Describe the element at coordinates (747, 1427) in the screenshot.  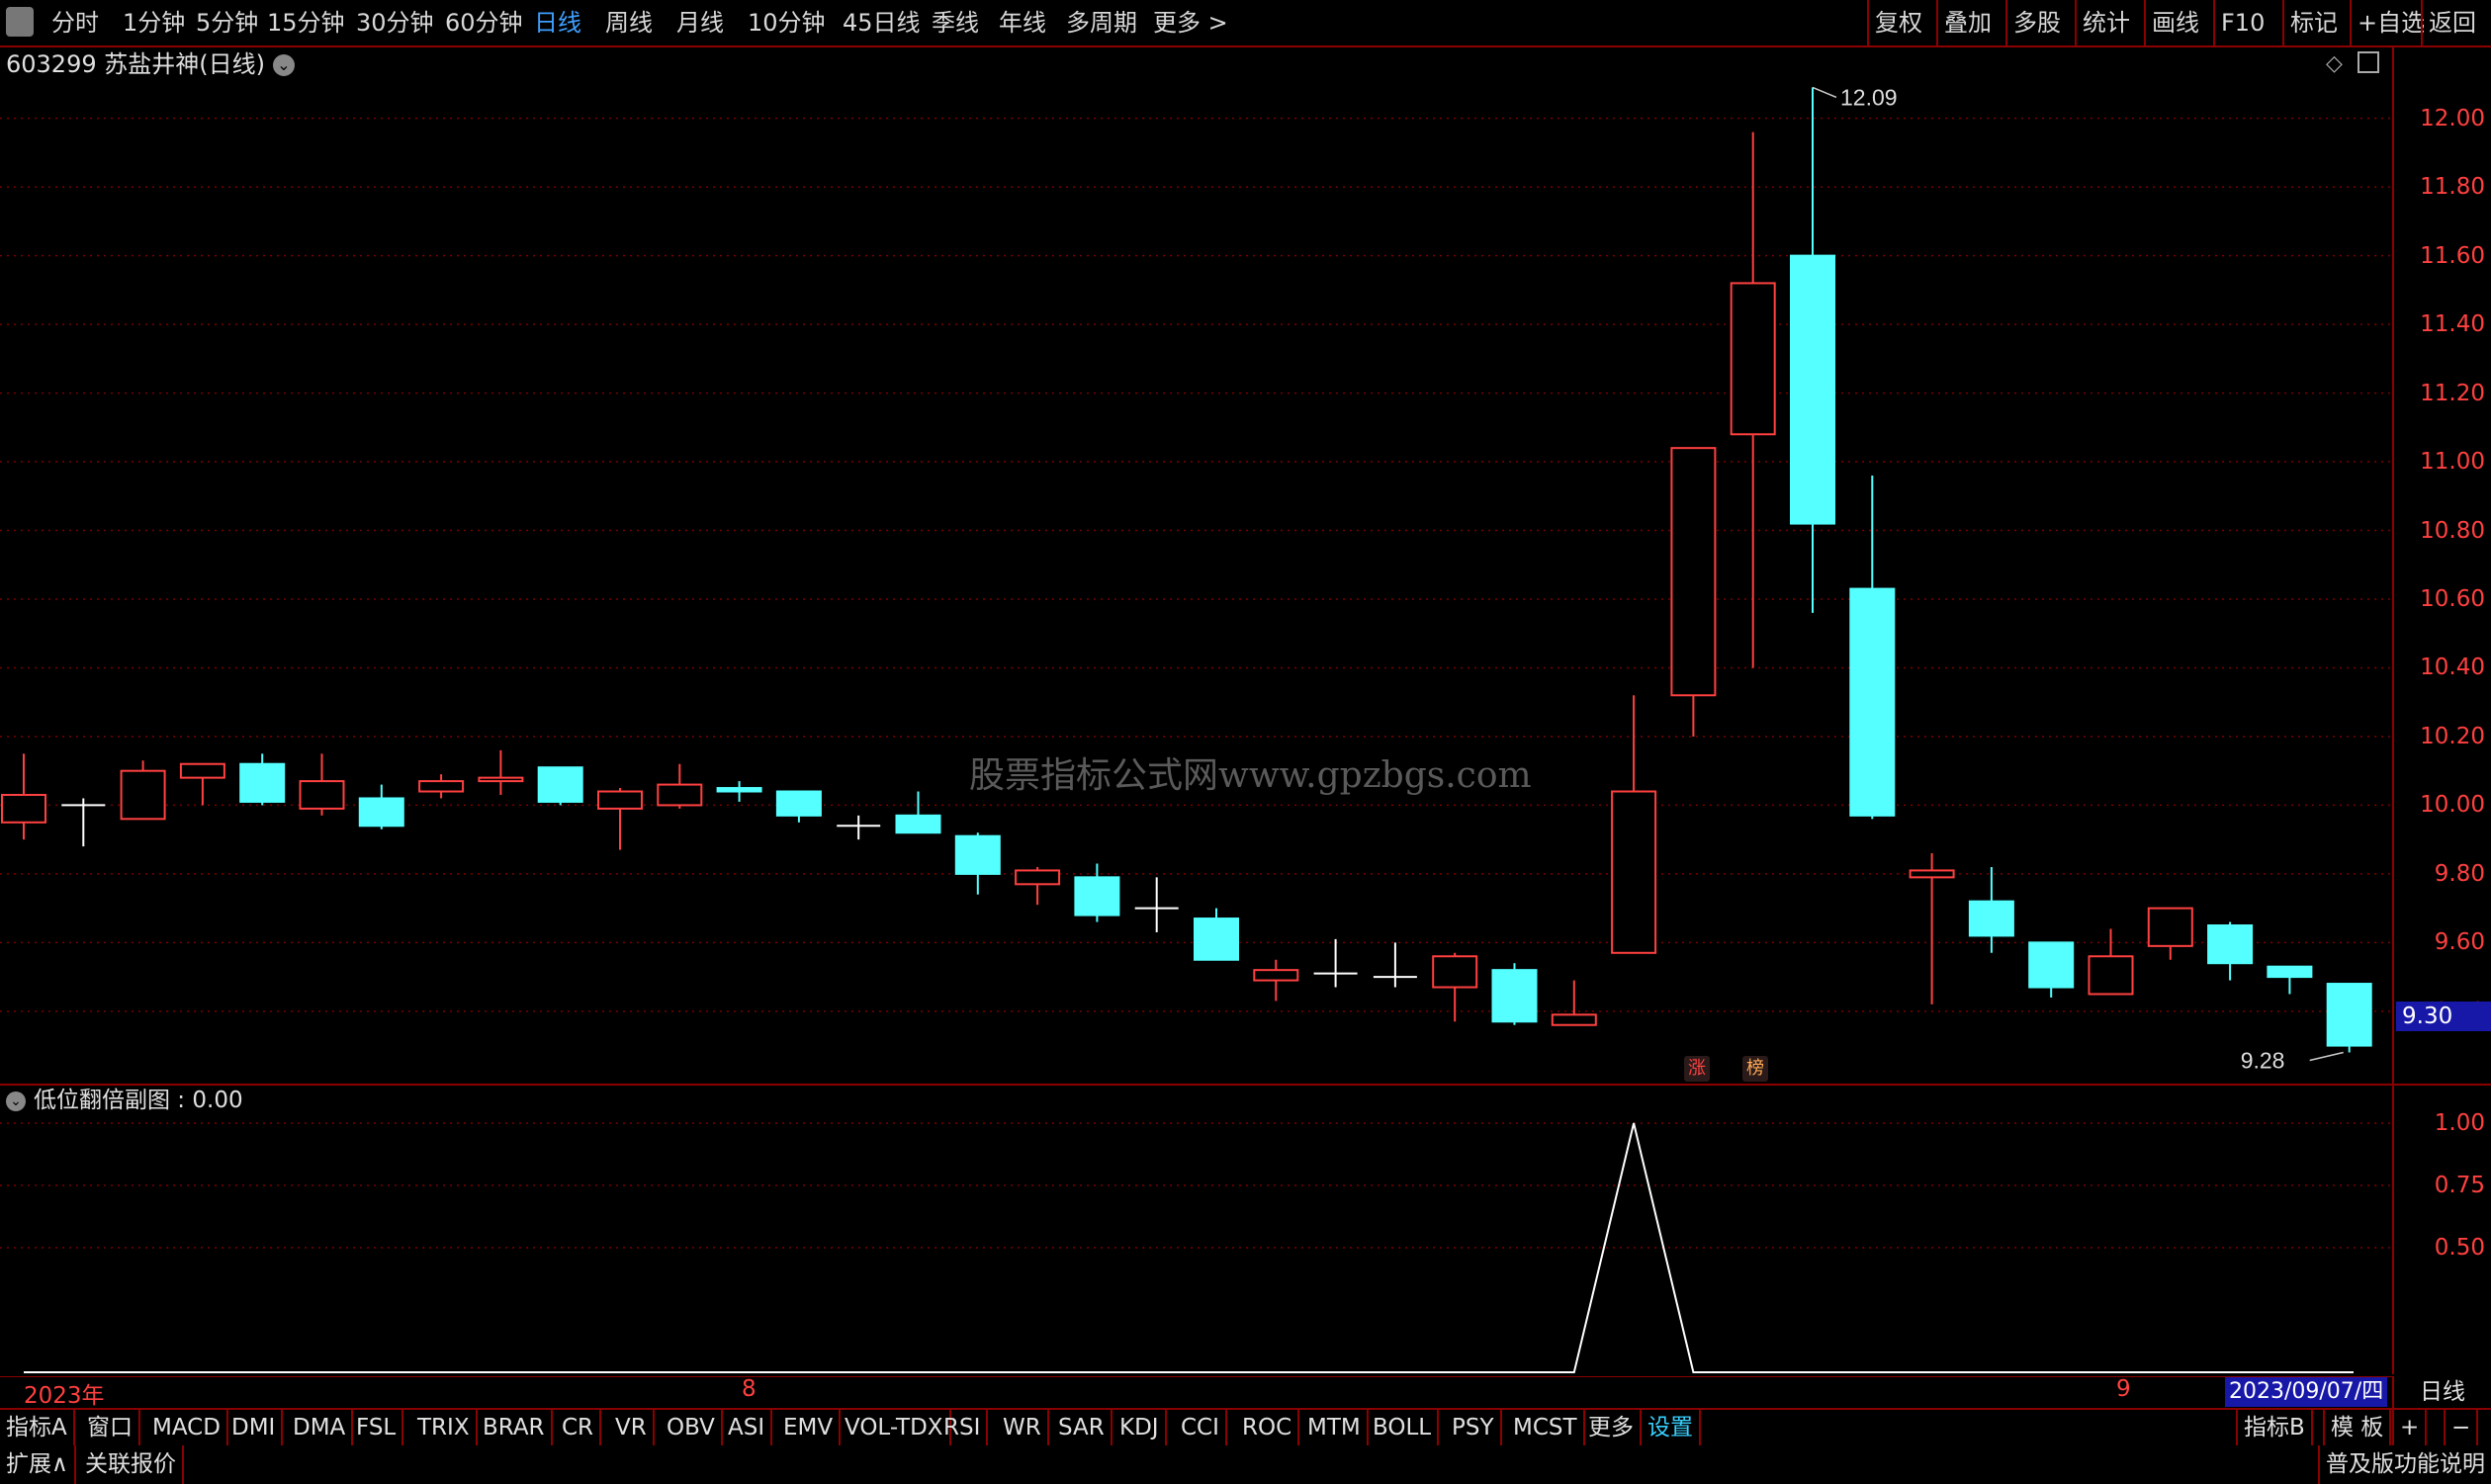
I see `indicator-tab: ASI` at that location.